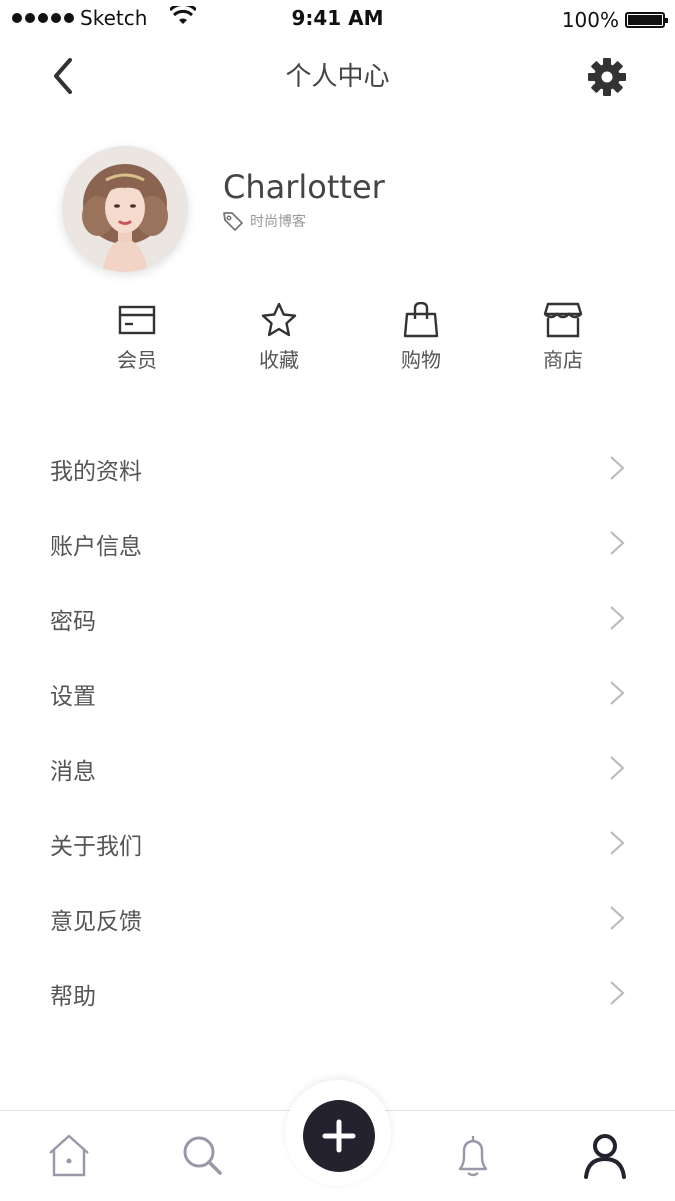 The width and height of the screenshot is (675, 1201). I want to click on menu-item-about: 关于我们, so click(337, 842).